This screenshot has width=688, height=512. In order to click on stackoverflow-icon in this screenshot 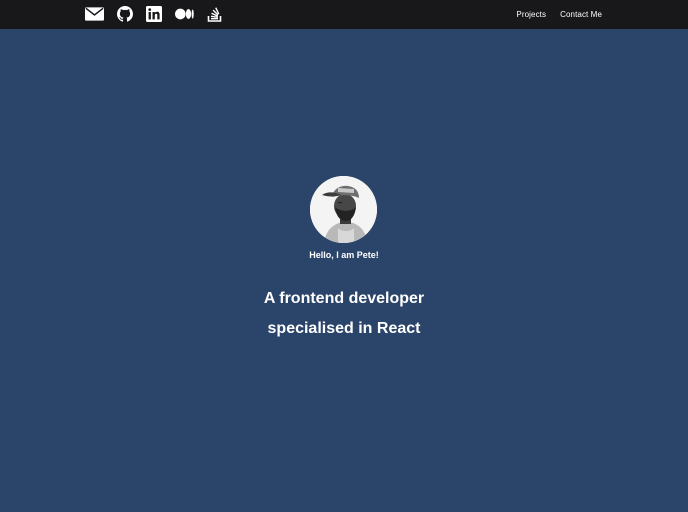, I will do `click(214, 14)`.